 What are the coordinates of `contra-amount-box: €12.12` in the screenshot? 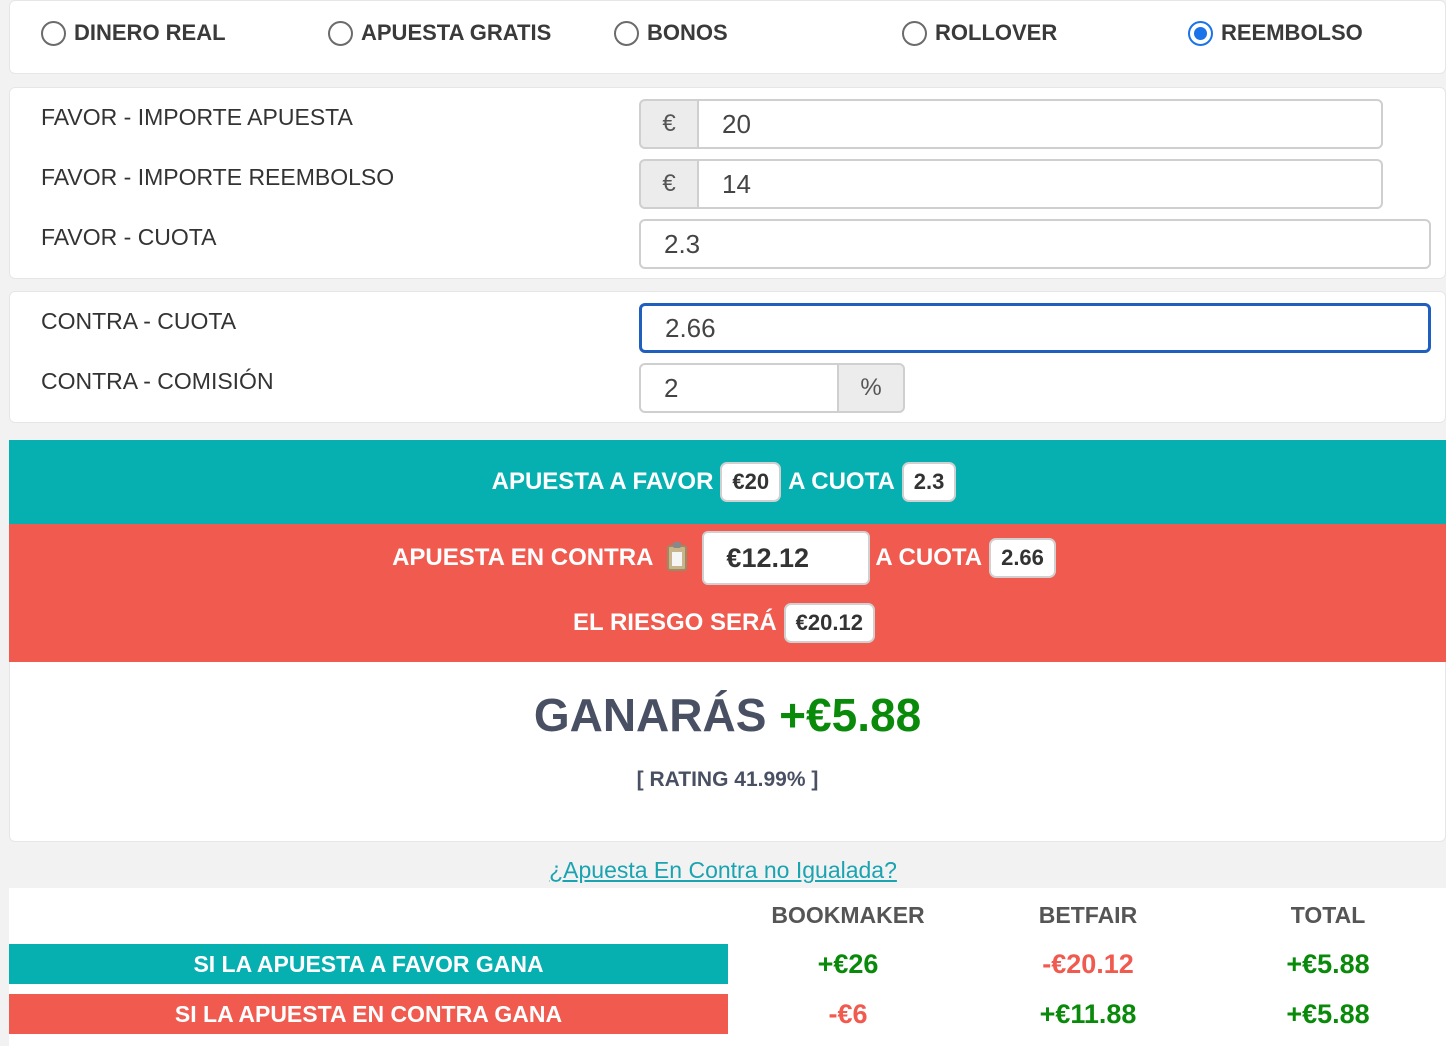 It's located at (786, 558).